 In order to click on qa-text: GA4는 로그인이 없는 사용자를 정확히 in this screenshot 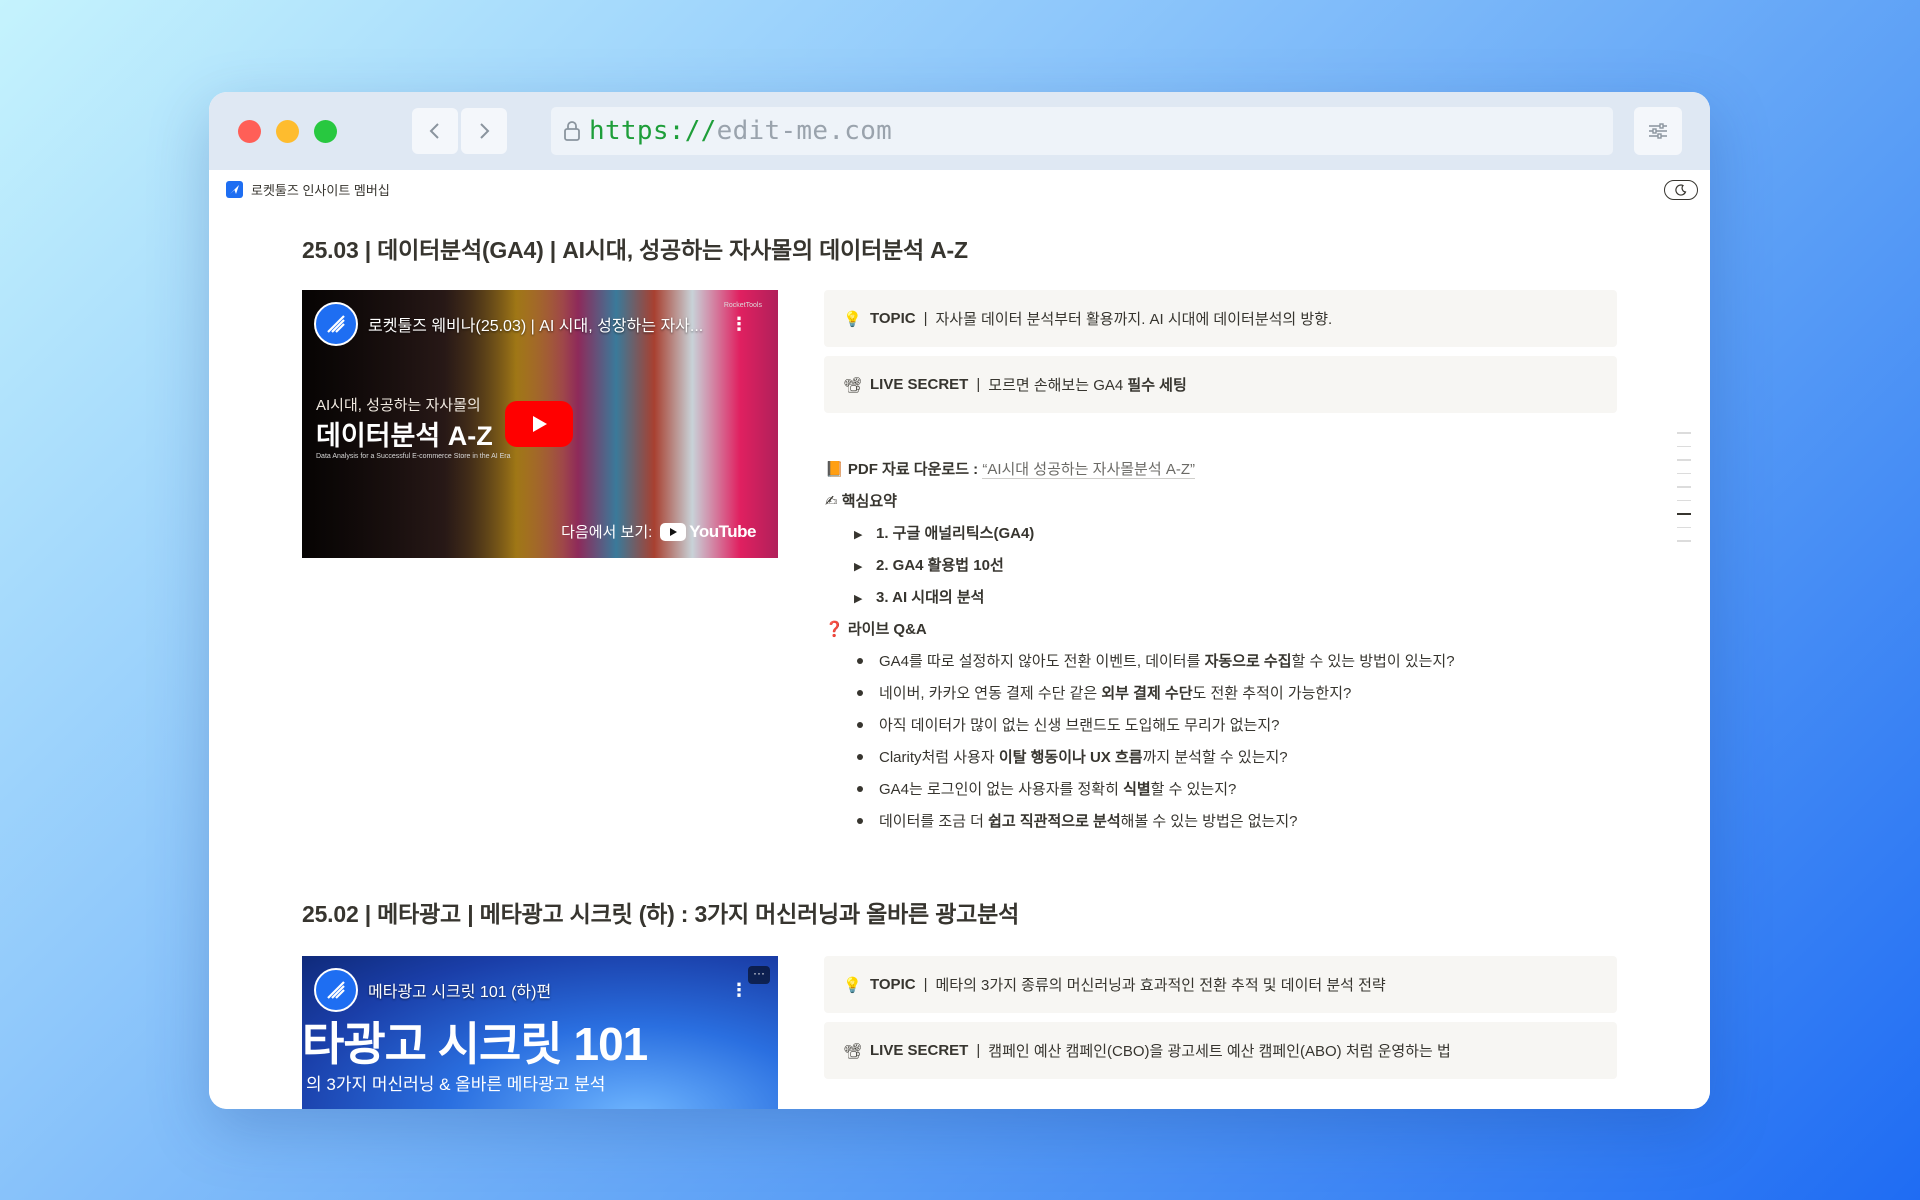, I will do `click(1001, 789)`.